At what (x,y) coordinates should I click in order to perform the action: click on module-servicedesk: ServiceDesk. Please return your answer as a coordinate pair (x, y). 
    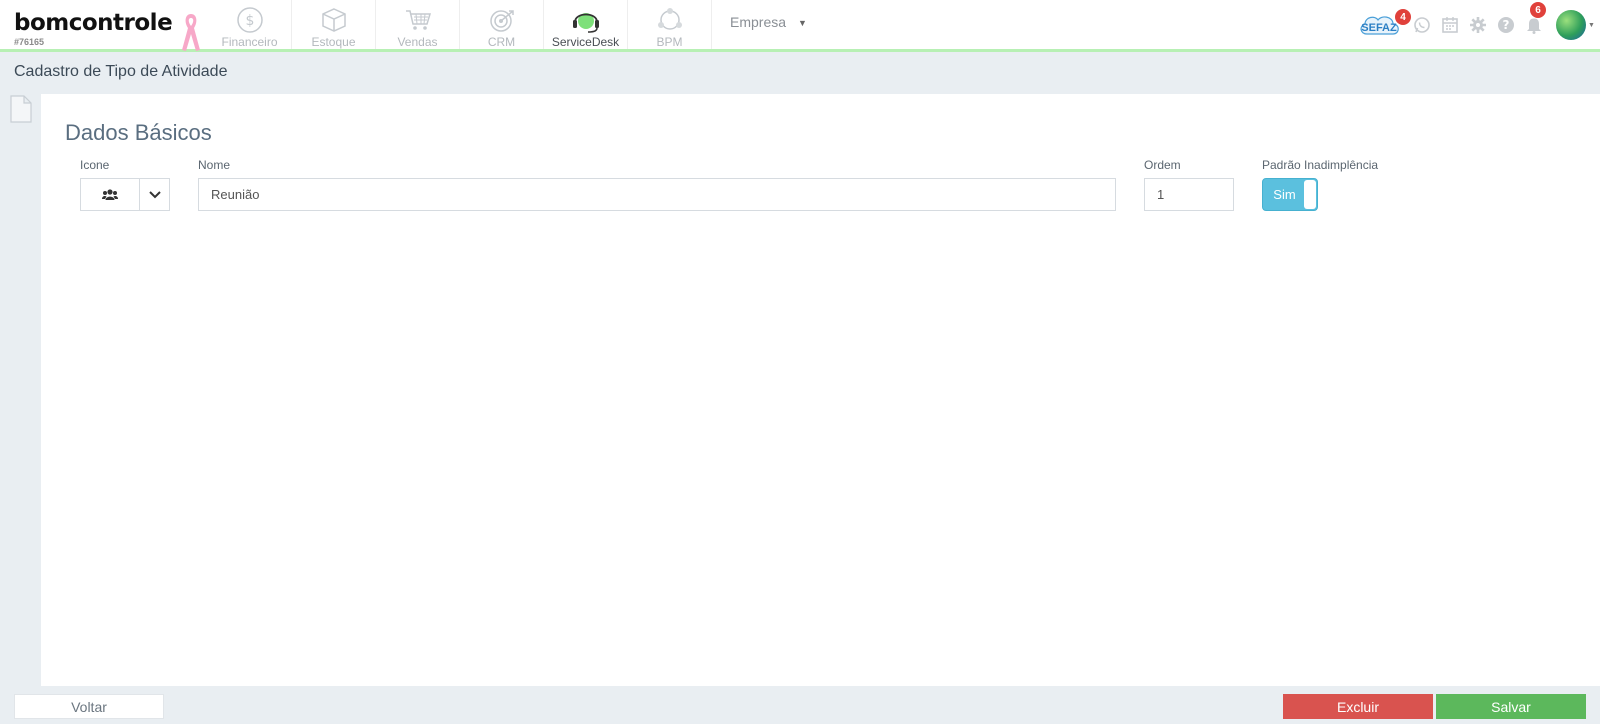
    Looking at the image, I should click on (586, 24).